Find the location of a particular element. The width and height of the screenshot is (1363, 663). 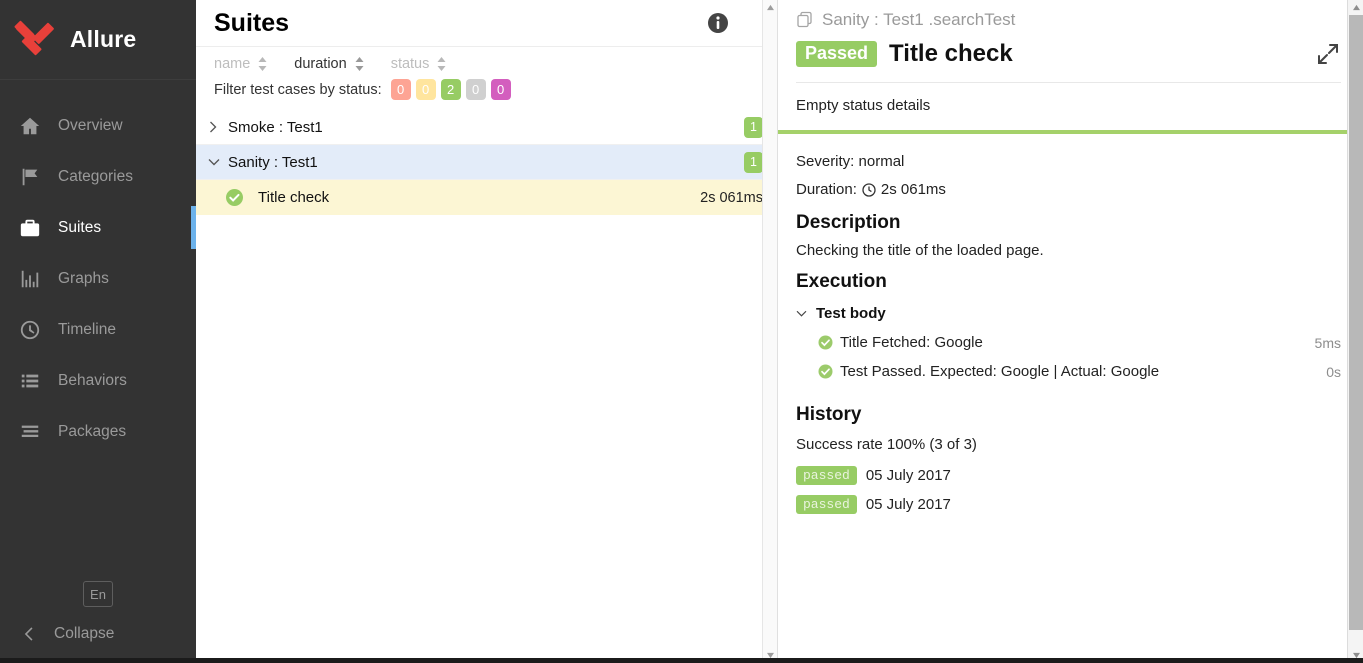

scrollbar-thumb is located at coordinates (1356, 322).